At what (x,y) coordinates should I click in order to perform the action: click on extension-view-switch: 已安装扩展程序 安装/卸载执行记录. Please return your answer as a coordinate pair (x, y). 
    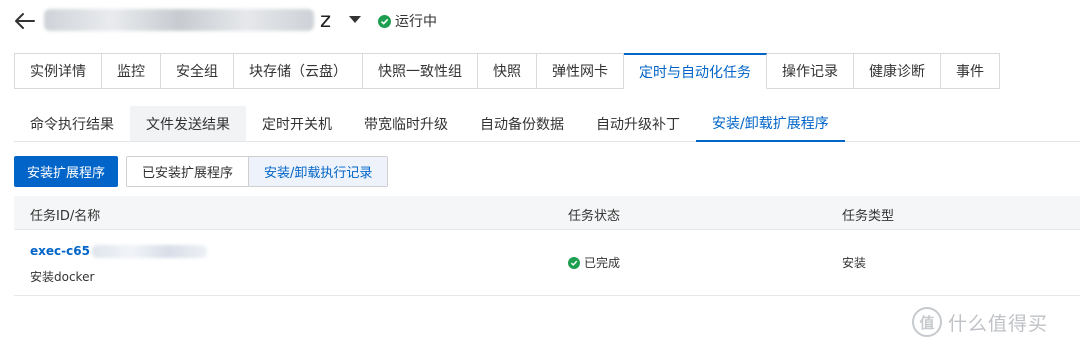
    Looking at the image, I should click on (257, 171).